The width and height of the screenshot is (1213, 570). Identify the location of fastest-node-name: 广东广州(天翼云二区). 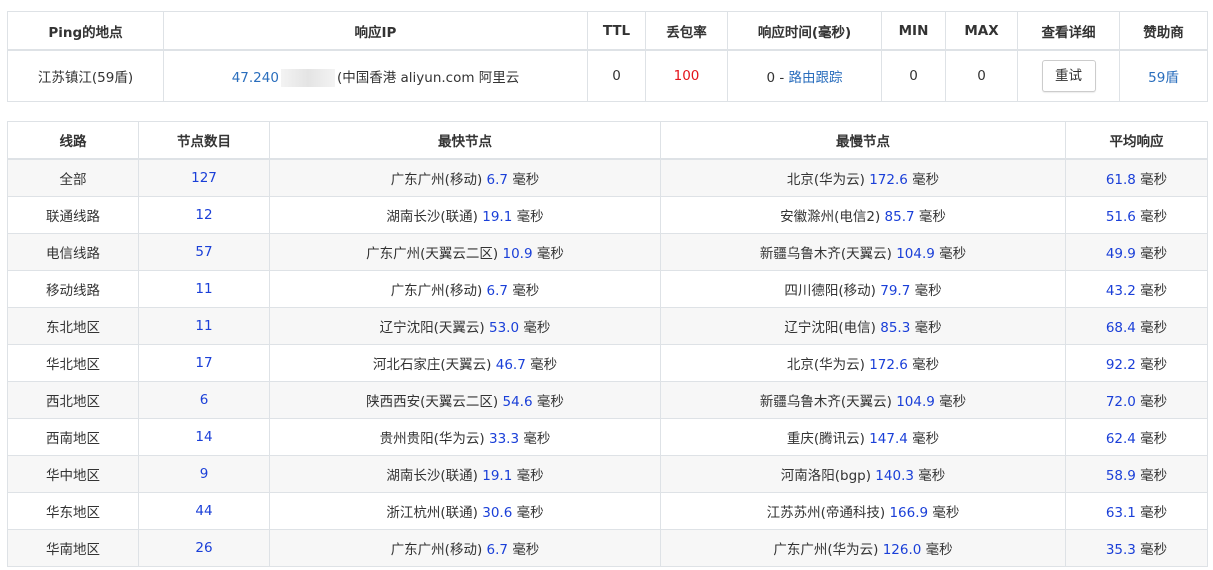
(432, 254).